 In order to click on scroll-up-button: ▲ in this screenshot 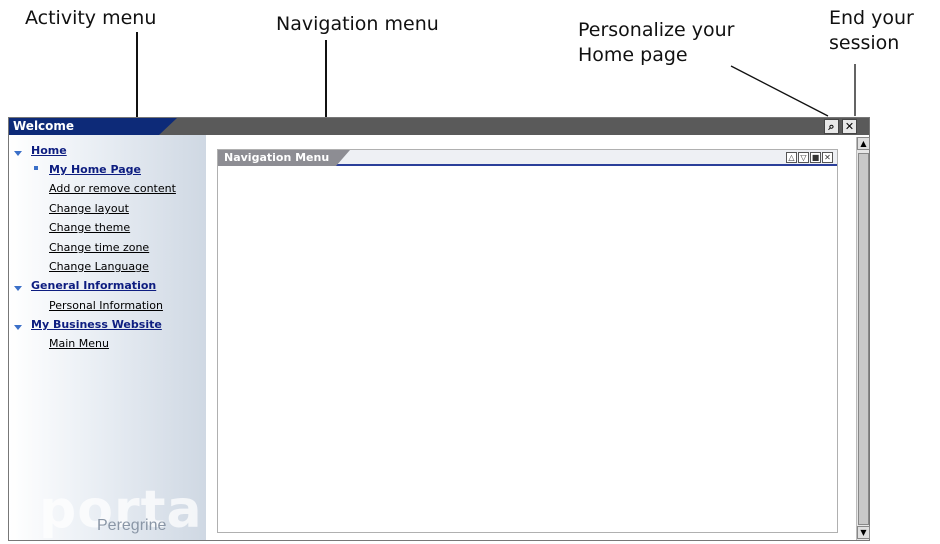, I will do `click(863, 143)`.